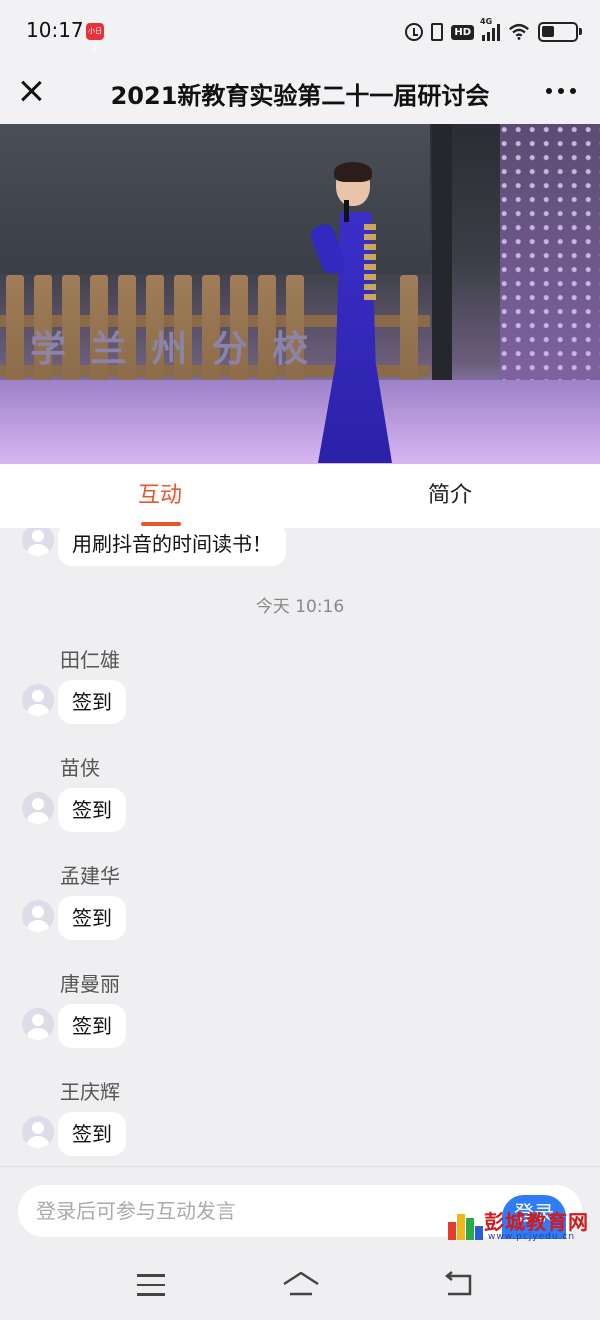 Image resolution: width=600 pixels, height=1320 pixels. I want to click on stage-floor, so click(300, 422).